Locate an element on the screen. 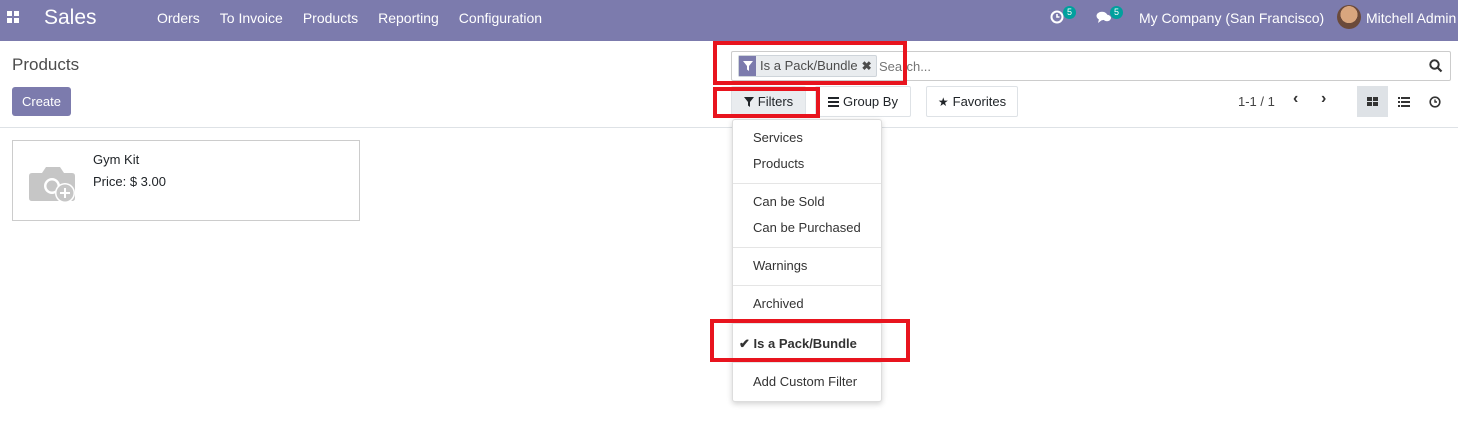 The width and height of the screenshot is (1458, 443). highlight-pack-bundle-filter is located at coordinates (810, 340).